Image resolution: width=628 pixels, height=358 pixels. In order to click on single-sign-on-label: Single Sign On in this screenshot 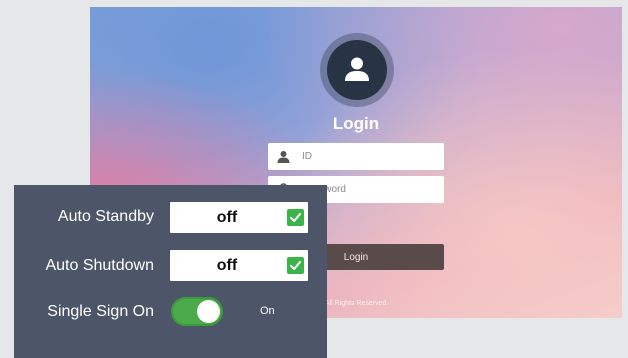, I will do `click(100, 311)`.